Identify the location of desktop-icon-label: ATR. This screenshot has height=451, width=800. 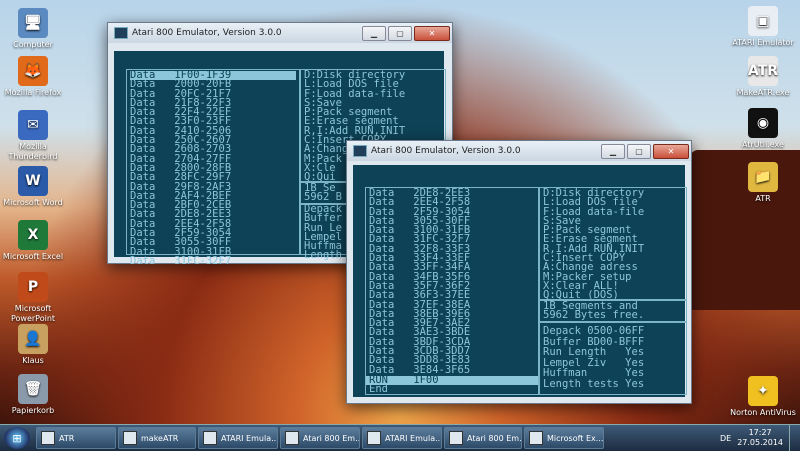
(763, 198).